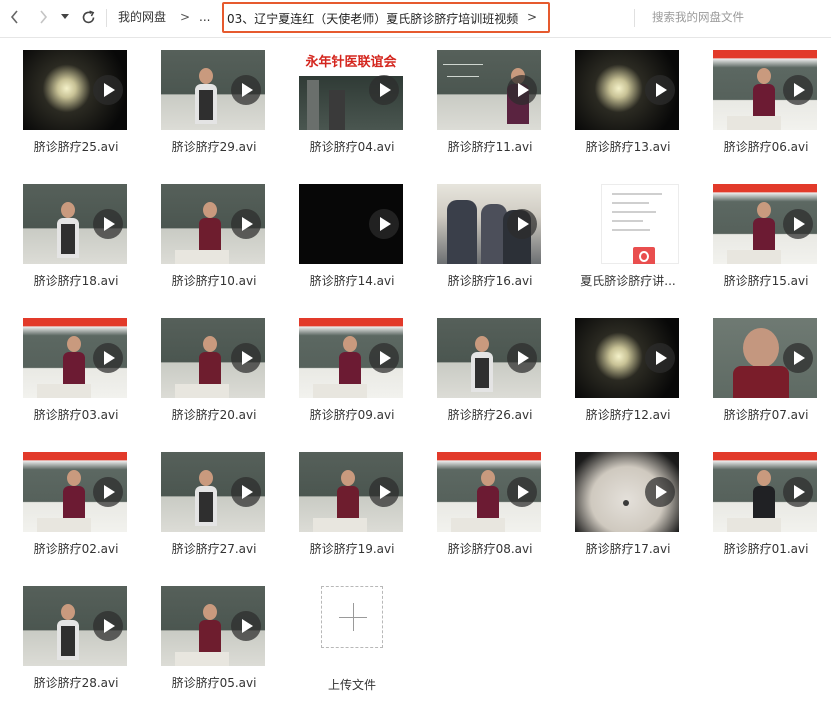 Image resolution: width=831 pixels, height=708 pixels. What do you see at coordinates (764, 102) in the screenshot?
I see `video-file-tile: 脐诊脐疗06.avi` at bounding box center [764, 102].